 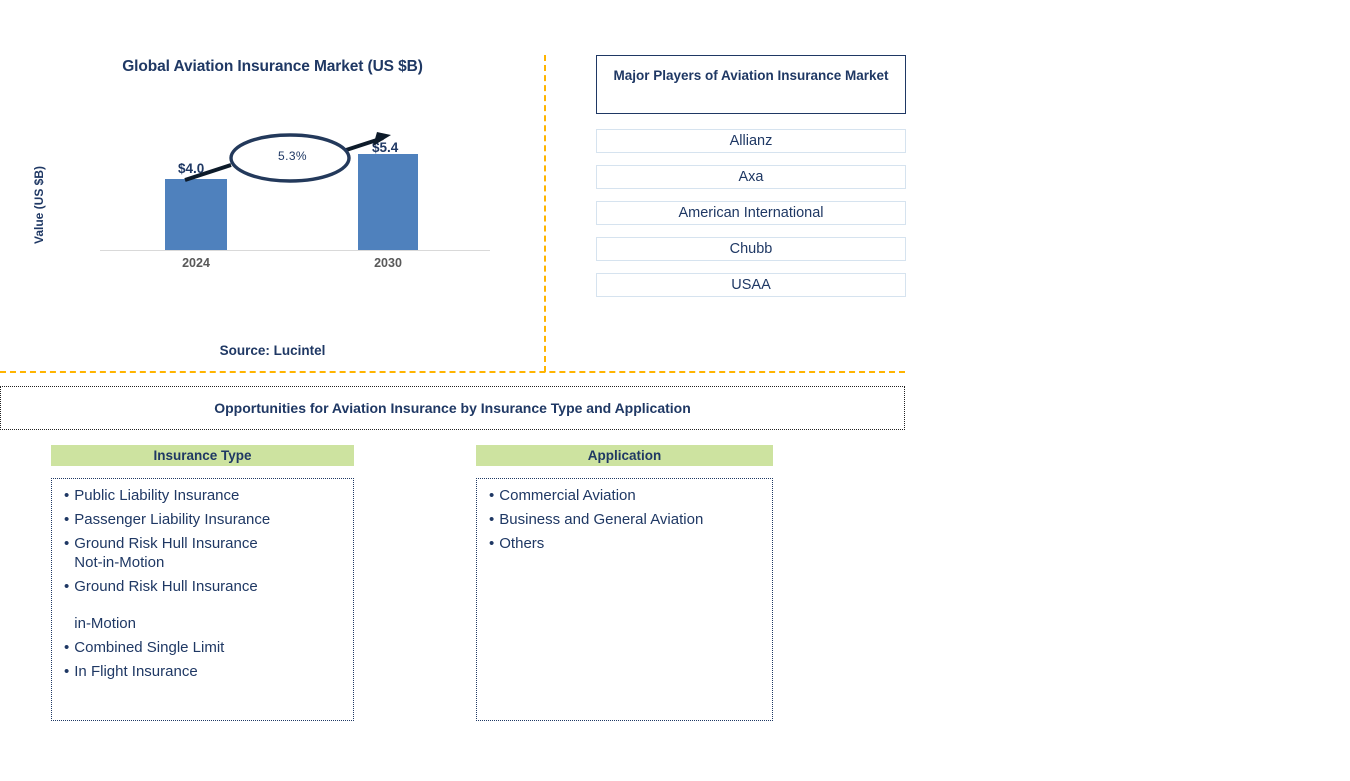 I want to click on list-item-label: In Flight Insurance, so click(x=136, y=672).